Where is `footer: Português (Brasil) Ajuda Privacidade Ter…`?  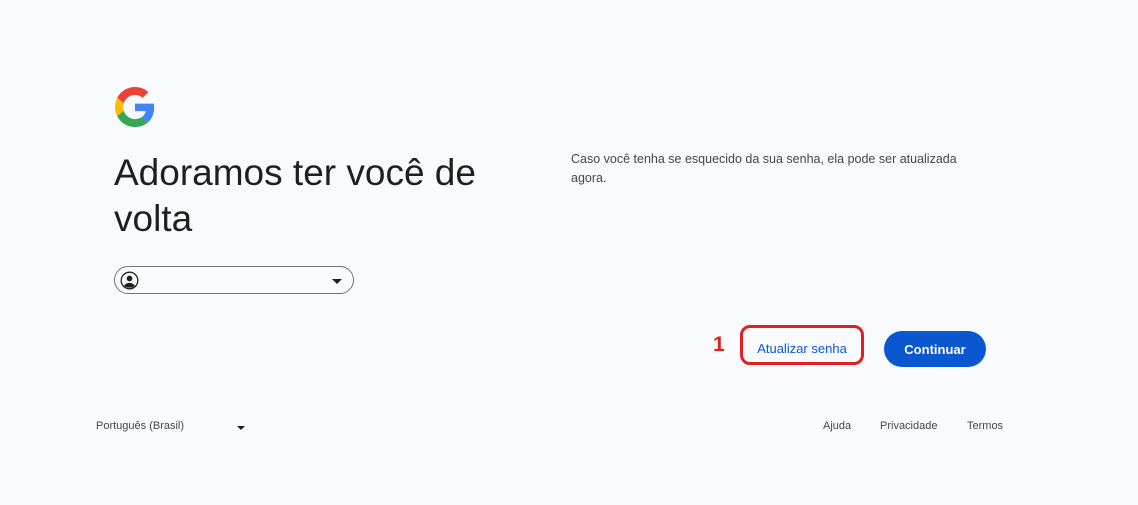
footer: Português (Brasil) Ajuda Privacidade Ter… is located at coordinates (569, 428).